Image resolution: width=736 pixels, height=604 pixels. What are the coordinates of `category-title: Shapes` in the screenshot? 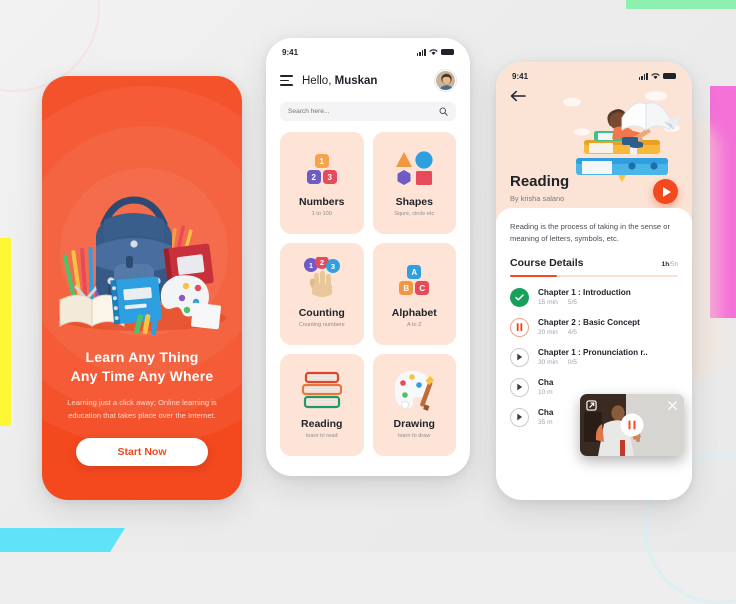 It's located at (414, 202).